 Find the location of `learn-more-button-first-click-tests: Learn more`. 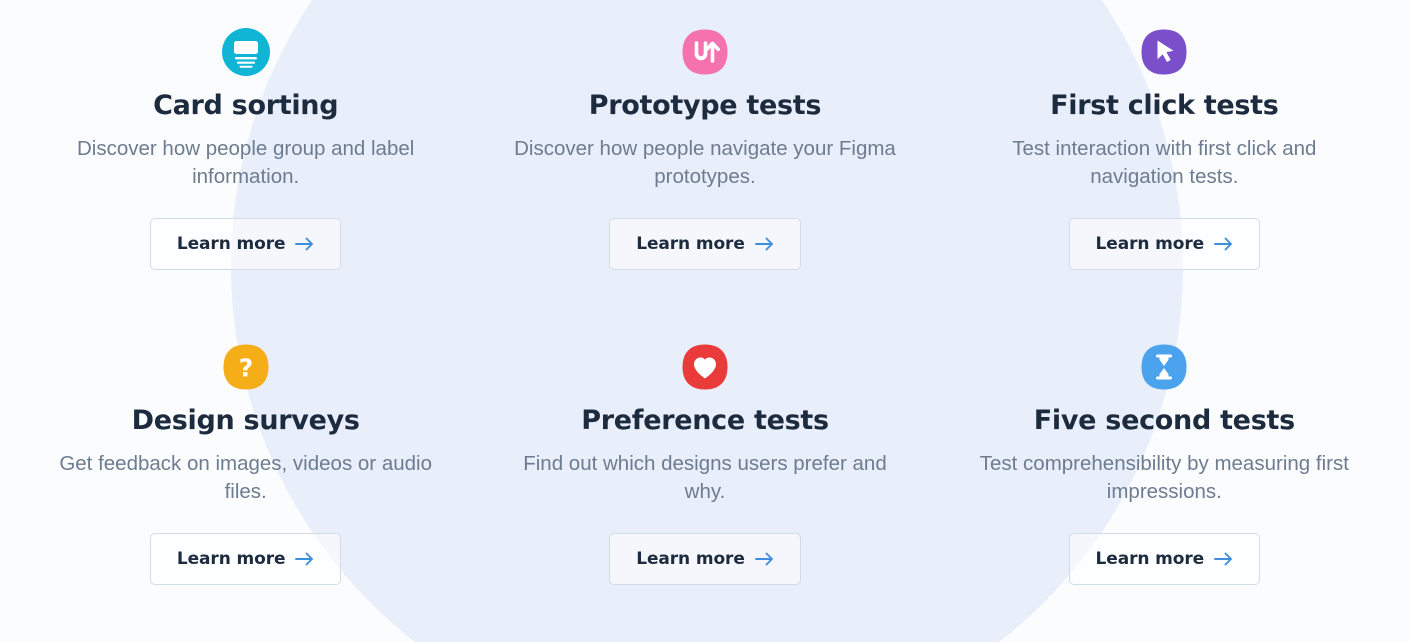

learn-more-button-first-click-tests: Learn more is located at coordinates (1164, 243).